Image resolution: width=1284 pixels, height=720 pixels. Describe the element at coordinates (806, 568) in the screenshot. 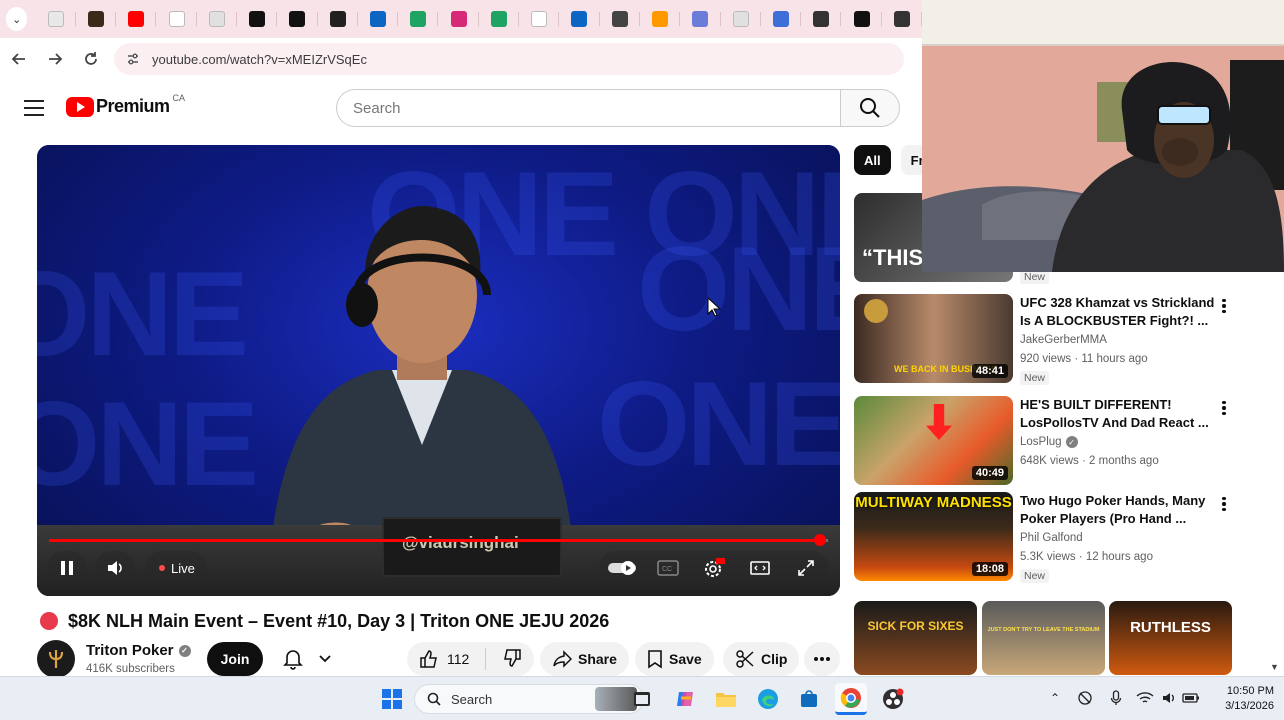

I see `fullscreen-button` at that location.